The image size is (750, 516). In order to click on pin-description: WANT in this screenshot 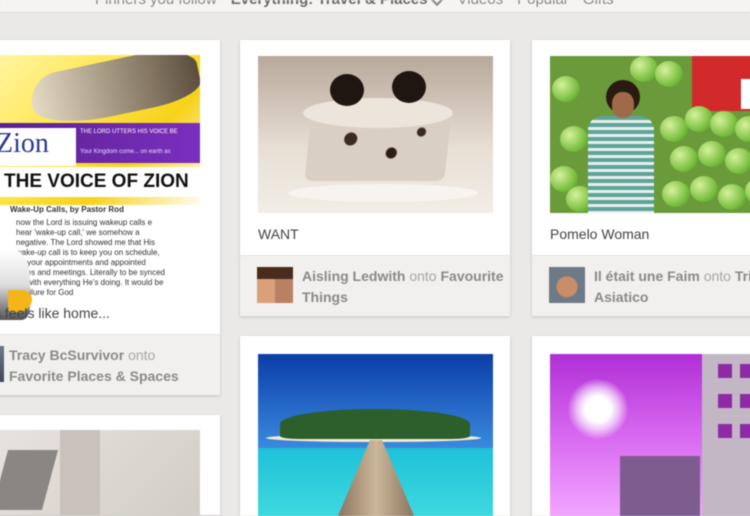, I will do `click(278, 234)`.